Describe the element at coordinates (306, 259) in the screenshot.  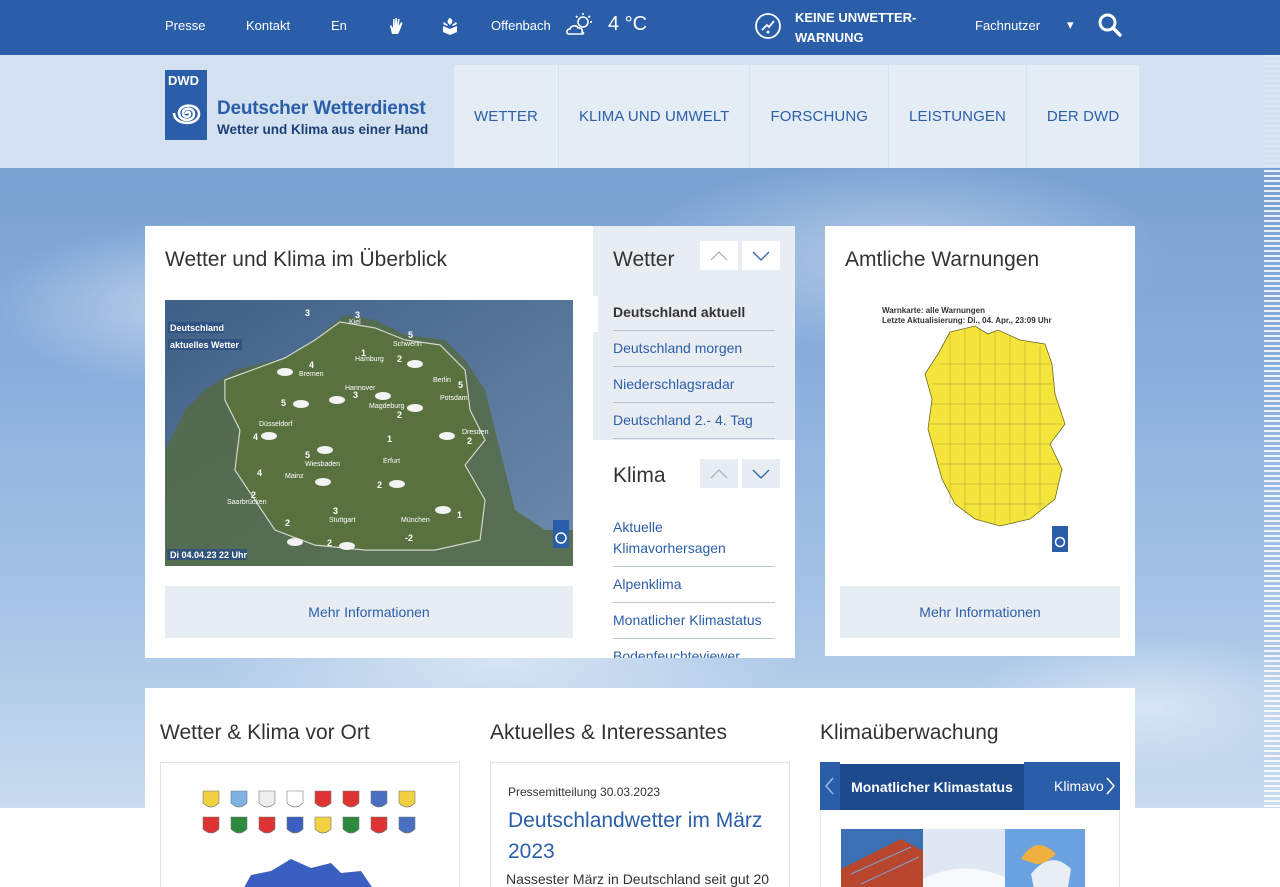
I see `overview-title: Wetter und Klima im Überblick` at that location.